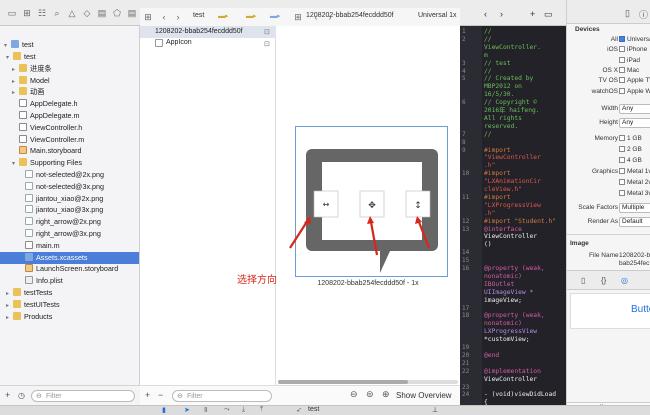 This screenshot has height=415, width=650. Describe the element at coordinates (630, 160) in the screenshot. I see `memory-checkbox: 4 GB` at that location.